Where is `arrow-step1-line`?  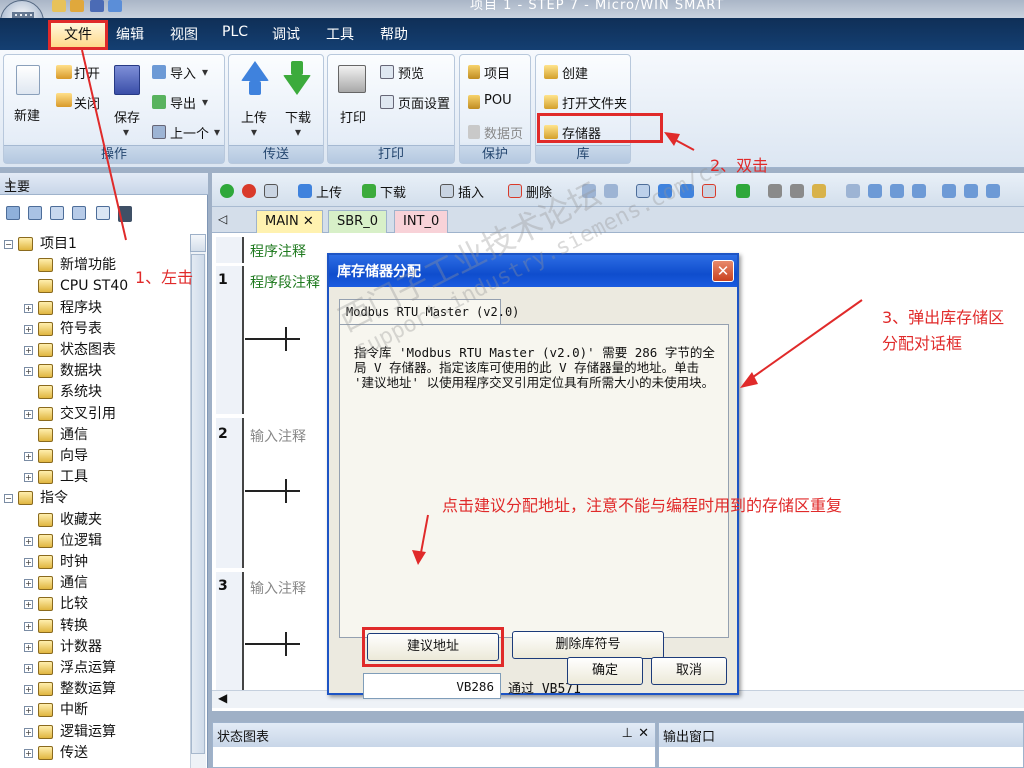
arrow-step1-line is located at coordinates (104, 145).